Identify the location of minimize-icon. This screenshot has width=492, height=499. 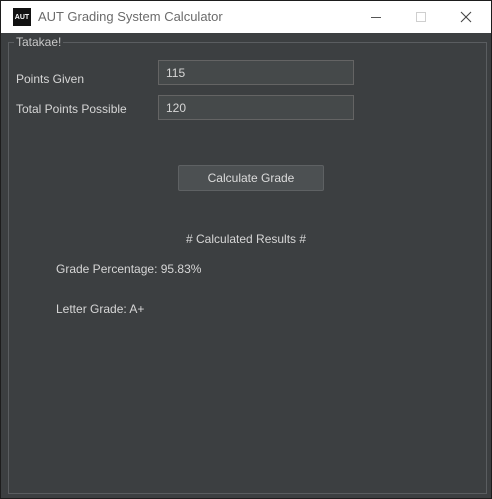
(376, 17).